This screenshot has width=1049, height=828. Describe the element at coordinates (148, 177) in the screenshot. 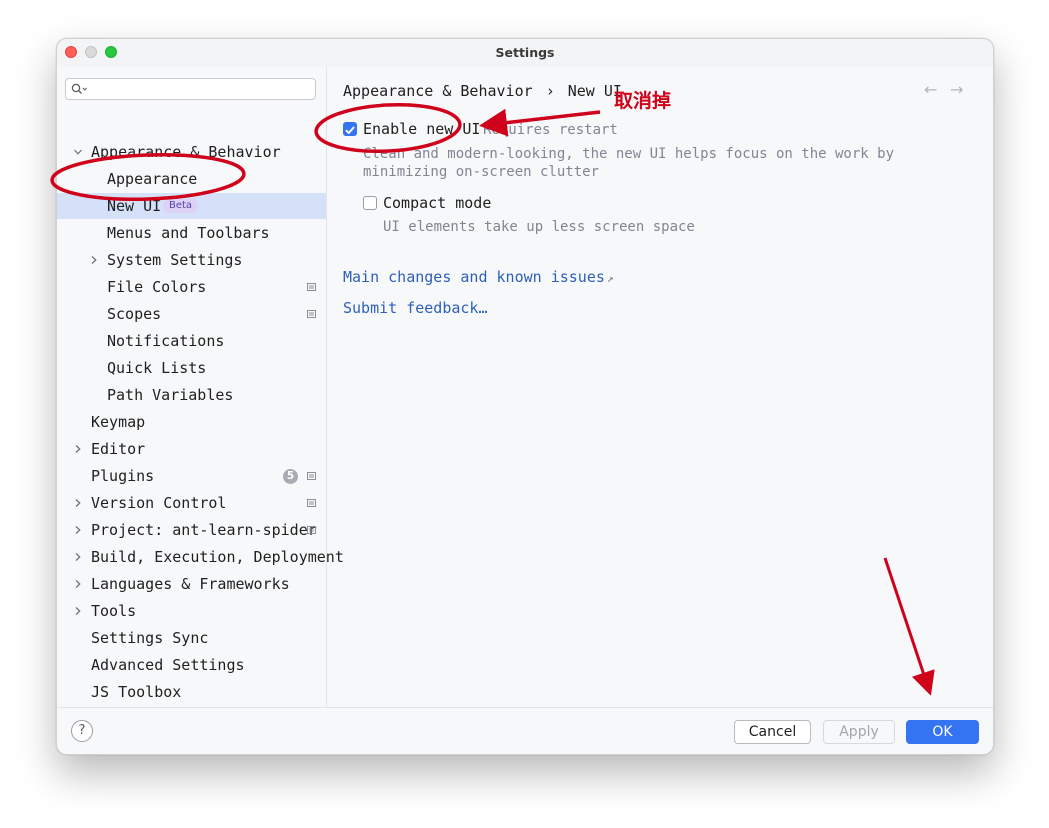

I see `annotation-ellipse-newui` at that location.